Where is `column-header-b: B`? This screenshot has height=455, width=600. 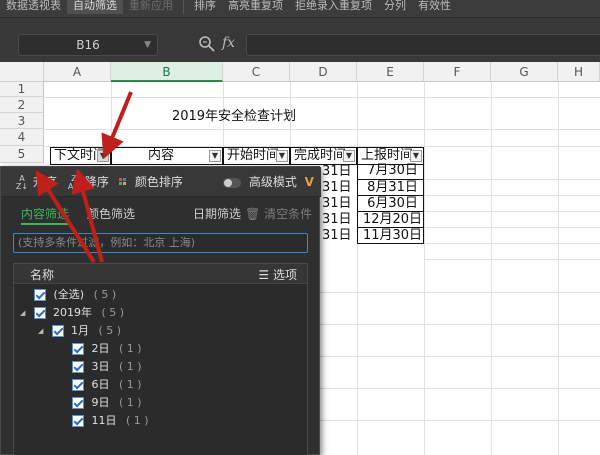 column-header-b: B is located at coordinates (167, 72).